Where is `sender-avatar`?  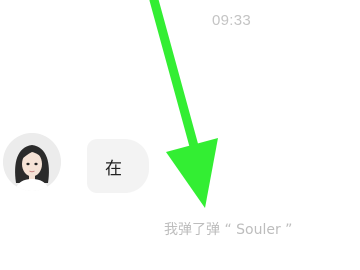 sender-avatar is located at coordinates (32, 162).